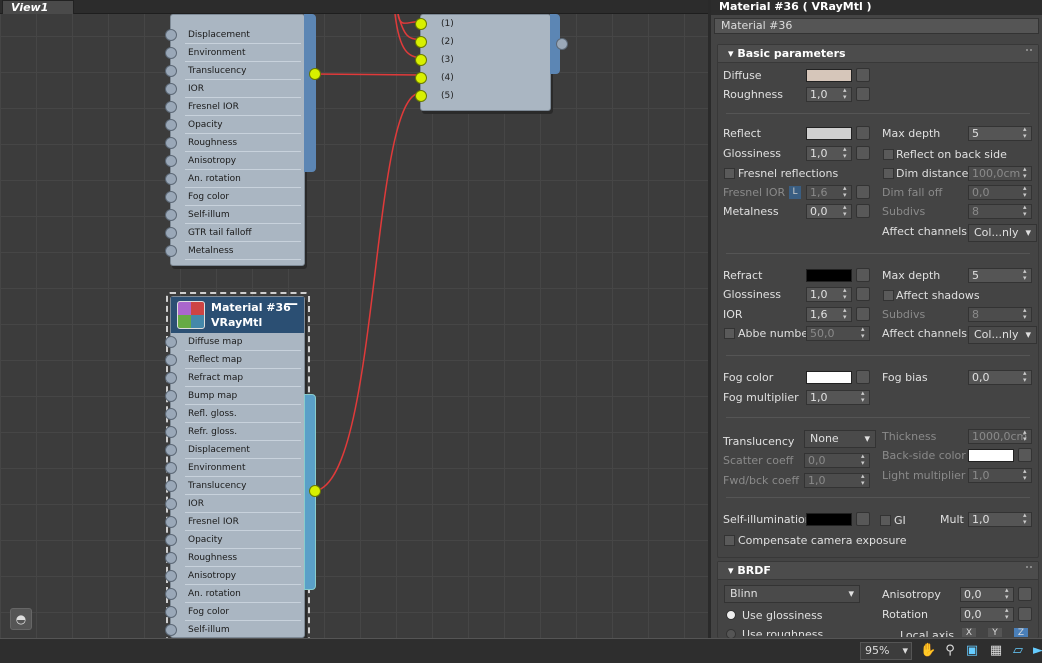 This screenshot has height=663, width=1042. I want to click on multi-socket-row: (1), so click(482, 24).